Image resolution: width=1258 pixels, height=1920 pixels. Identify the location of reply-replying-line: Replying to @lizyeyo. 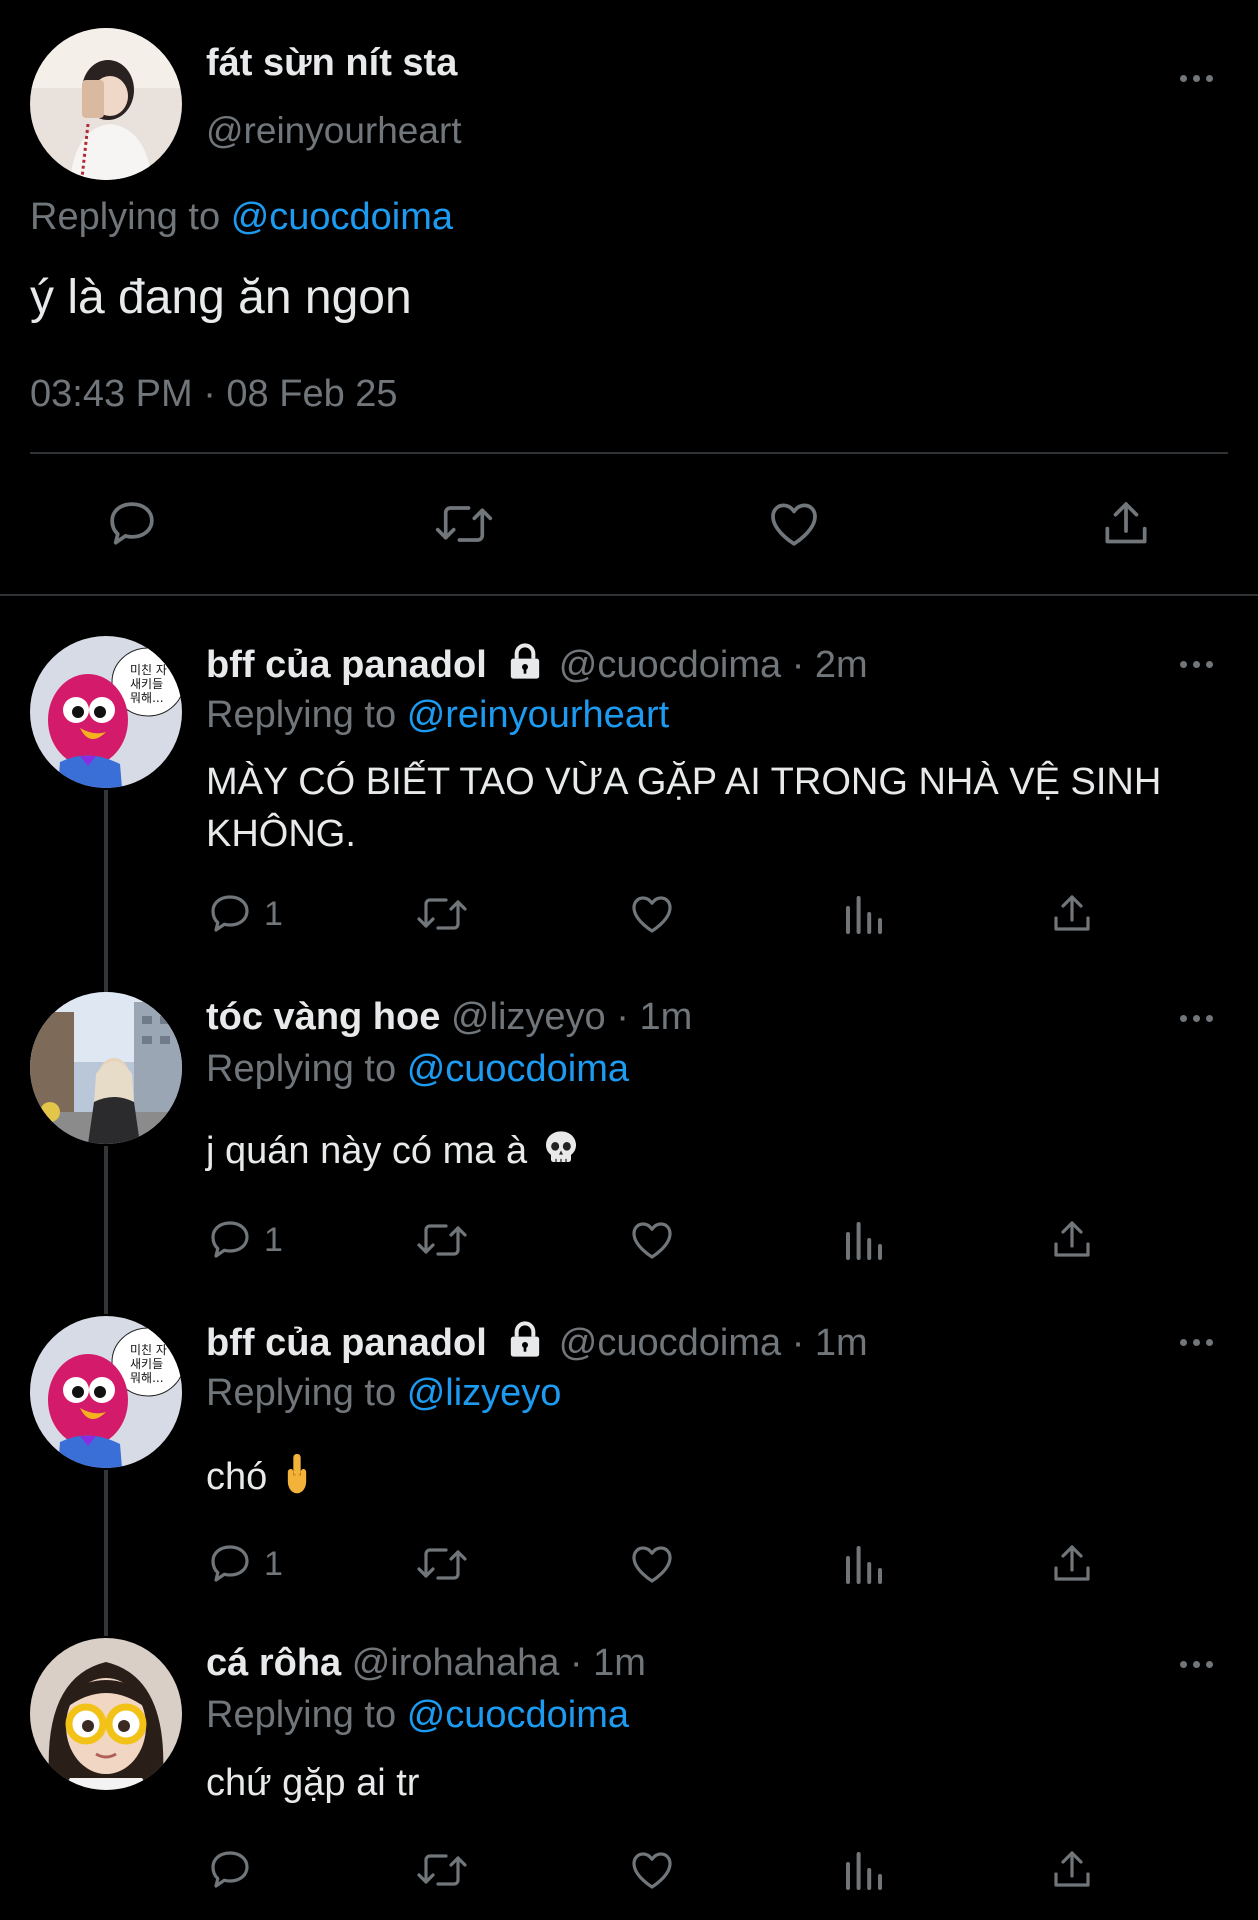
(383, 1393).